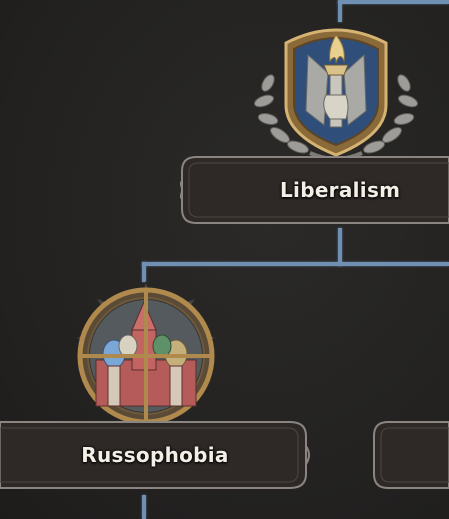  Describe the element at coordinates (336, 90) in the screenshot. I see `liberty-torch-icon` at that location.